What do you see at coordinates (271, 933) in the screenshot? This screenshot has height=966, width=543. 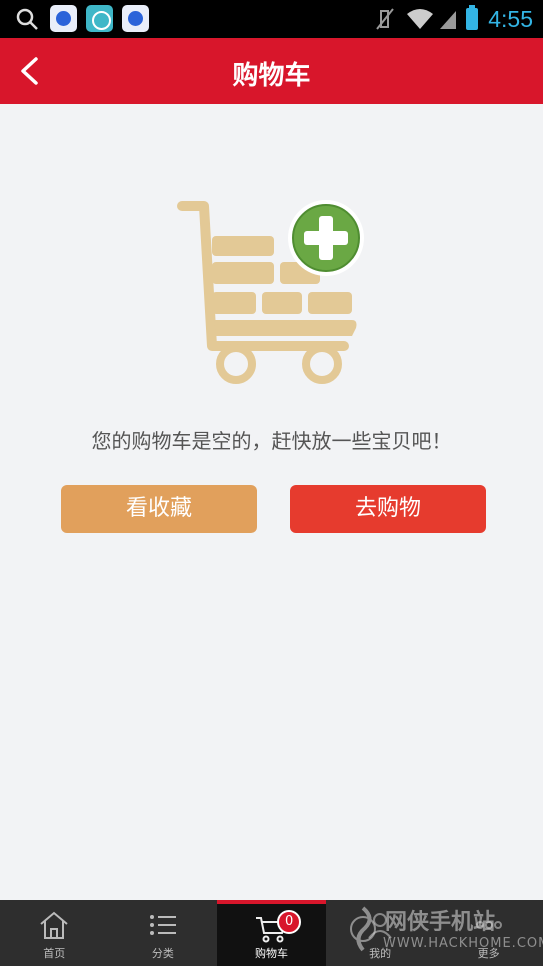 I see `nav-item-cart: 0 购物车` at bounding box center [271, 933].